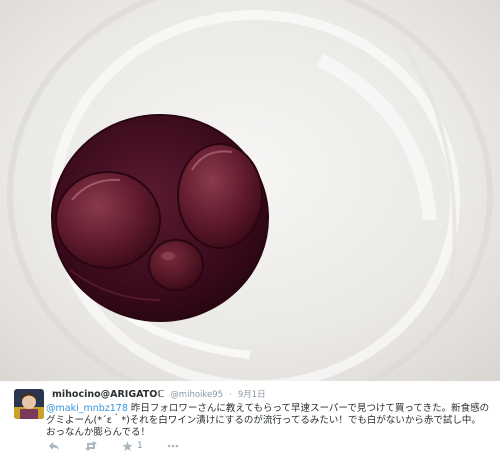  Describe the element at coordinates (108, 394) in the screenshot. I see `display-name: mihocino@ARIGATOℂ` at that location.